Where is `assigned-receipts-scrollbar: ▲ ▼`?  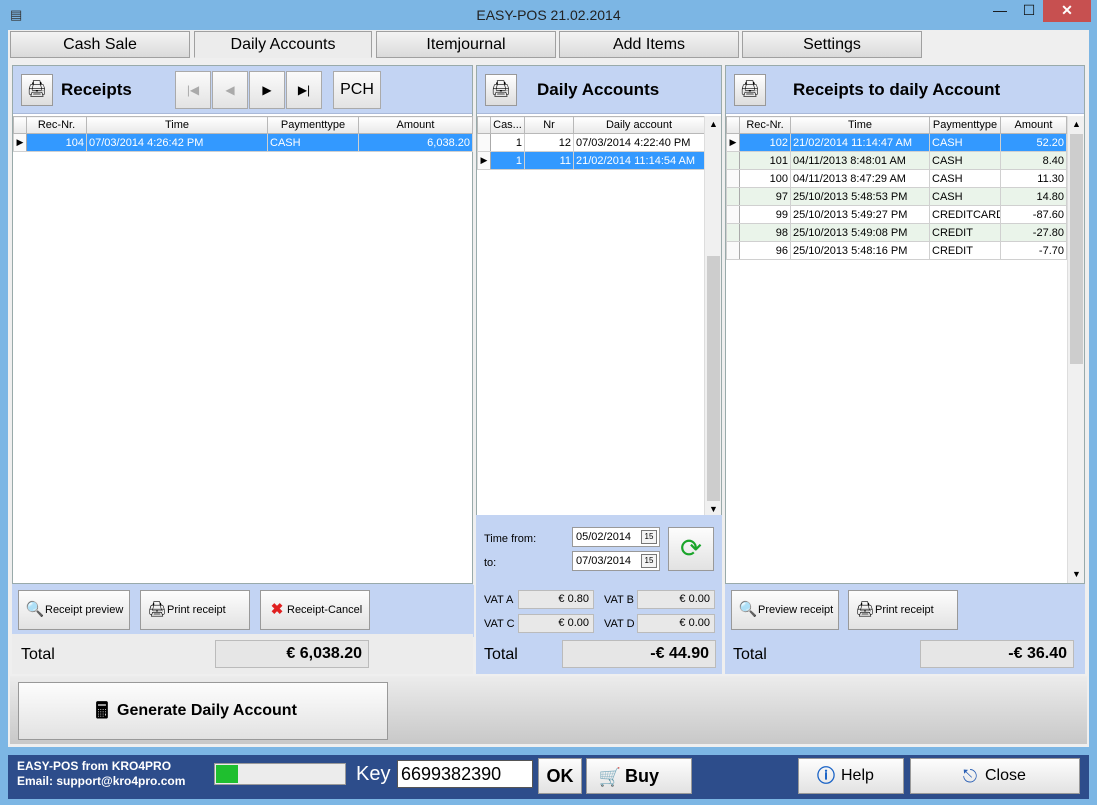 assigned-receipts-scrollbar: ▲ ▼ is located at coordinates (1075, 349).